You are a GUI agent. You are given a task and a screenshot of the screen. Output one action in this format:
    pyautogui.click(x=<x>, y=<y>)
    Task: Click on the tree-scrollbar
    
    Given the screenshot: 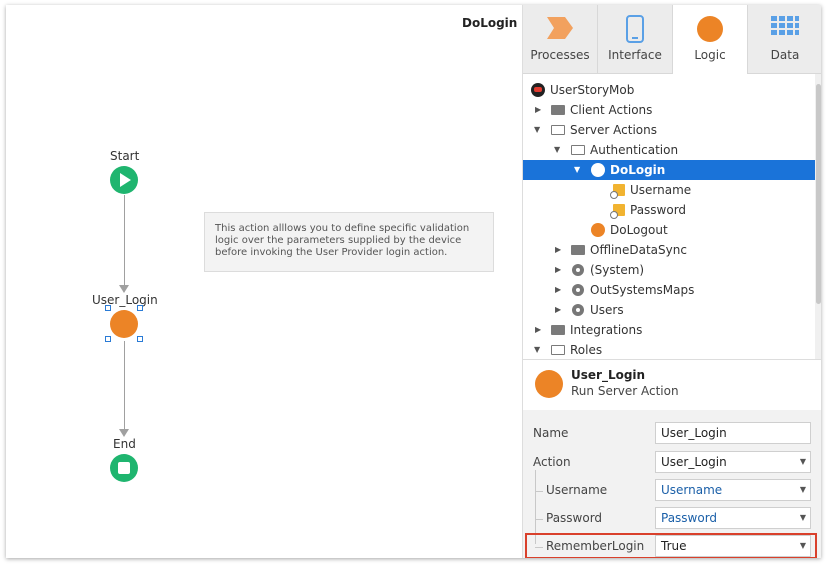 What is the action you would take?
    pyautogui.click(x=818, y=216)
    